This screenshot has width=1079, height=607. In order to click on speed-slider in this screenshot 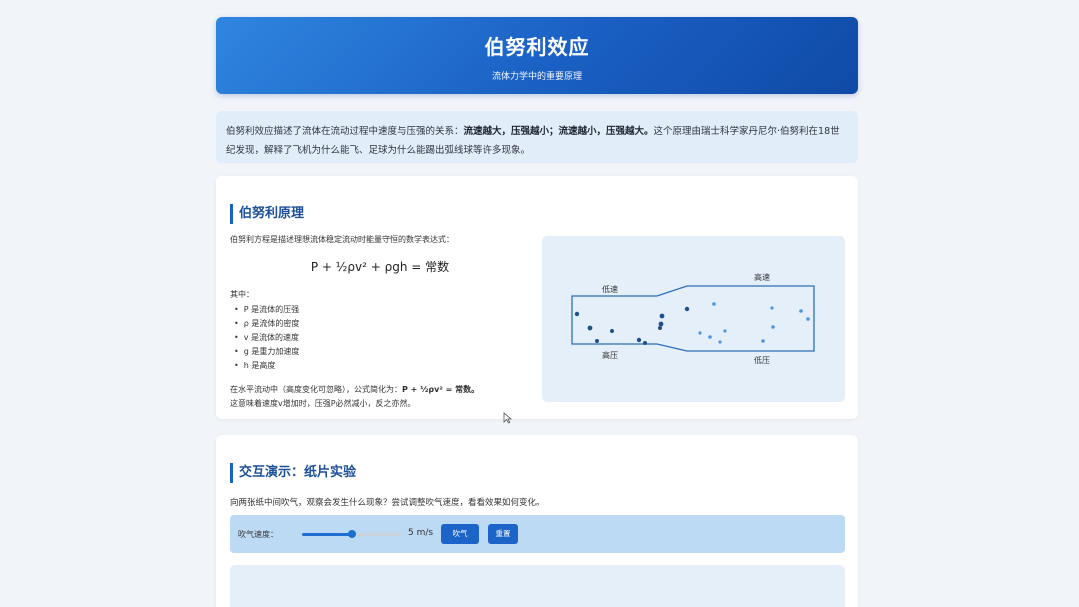, I will do `click(352, 534)`.